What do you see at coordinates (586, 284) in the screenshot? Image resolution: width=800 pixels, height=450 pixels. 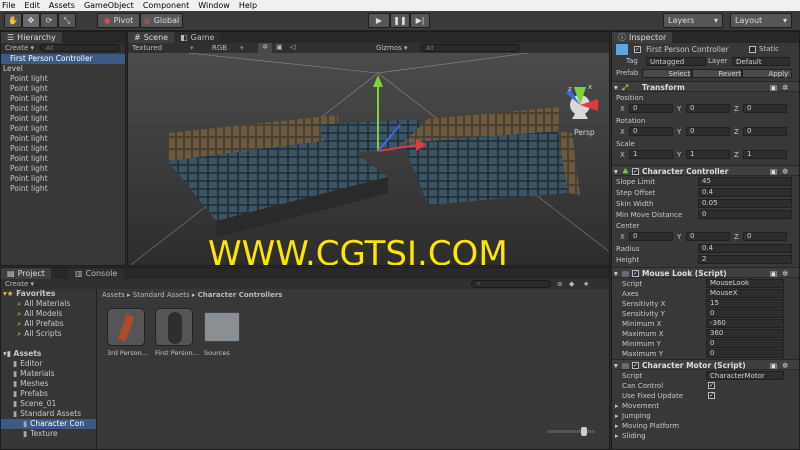 I see `star-icon: ★` at bounding box center [586, 284].